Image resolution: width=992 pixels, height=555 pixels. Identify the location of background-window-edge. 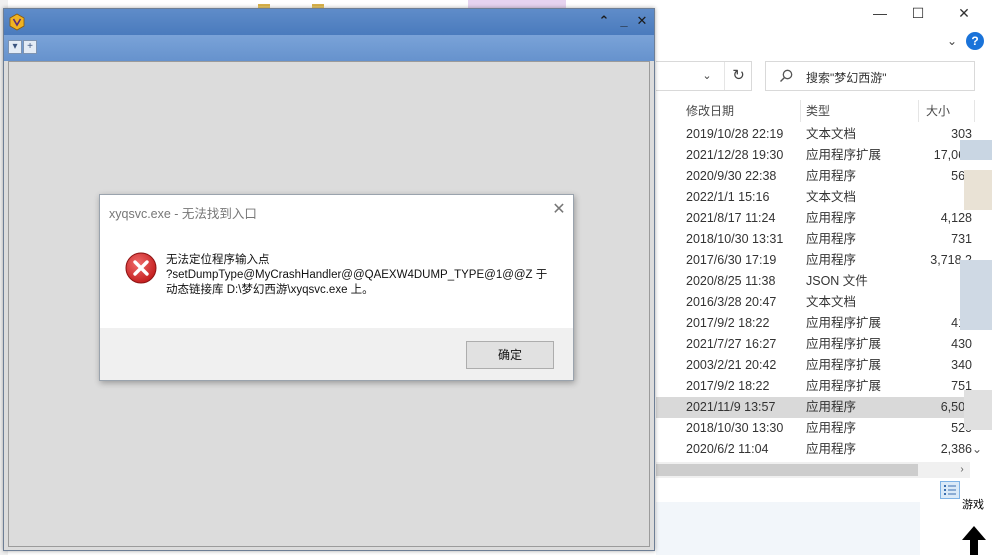
(956, 332).